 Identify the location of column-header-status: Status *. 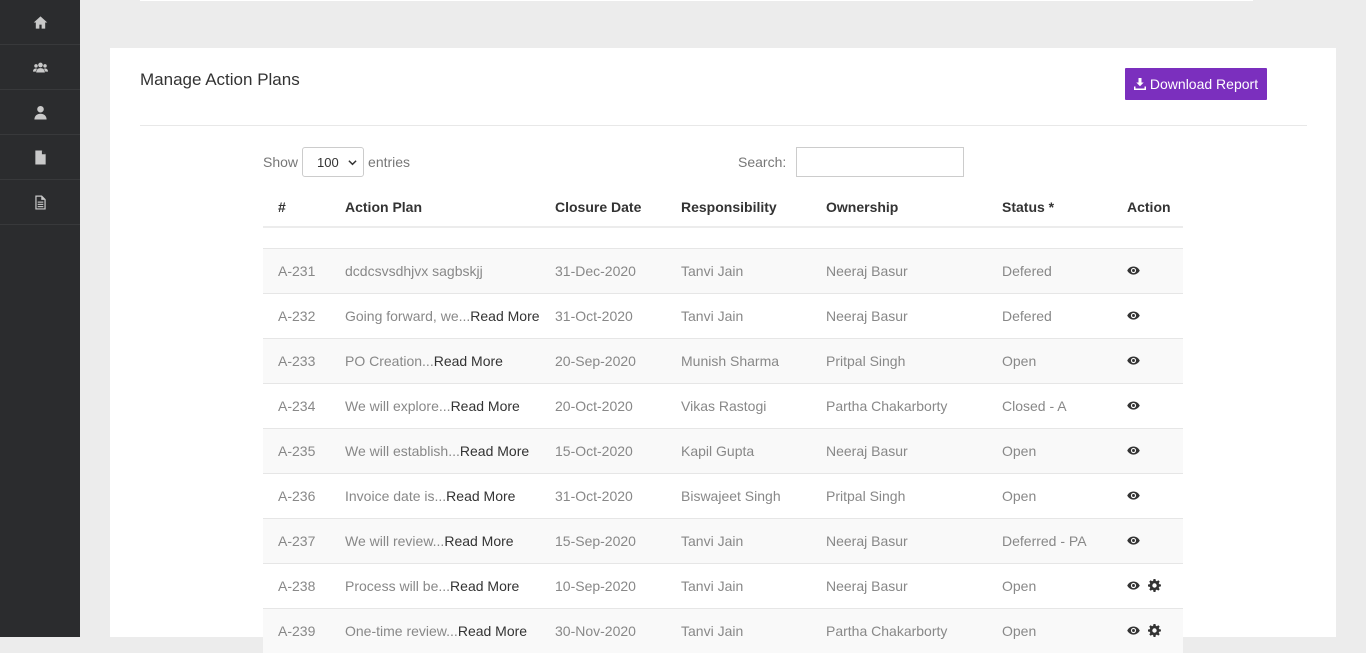
(1049, 207).